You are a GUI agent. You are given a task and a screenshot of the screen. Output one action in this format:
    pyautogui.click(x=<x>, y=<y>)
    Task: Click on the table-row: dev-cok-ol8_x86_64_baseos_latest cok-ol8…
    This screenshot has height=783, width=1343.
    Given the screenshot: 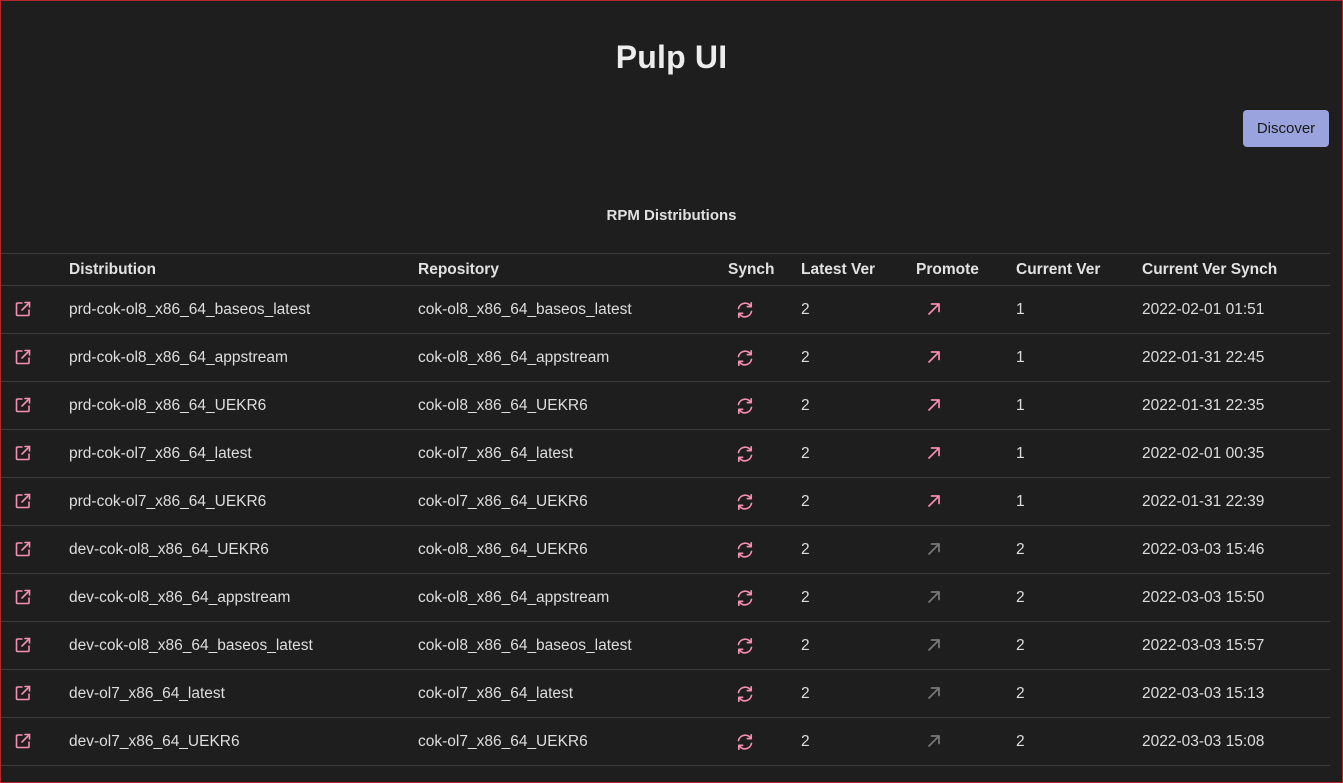 What is the action you would take?
    pyautogui.click(x=665, y=646)
    